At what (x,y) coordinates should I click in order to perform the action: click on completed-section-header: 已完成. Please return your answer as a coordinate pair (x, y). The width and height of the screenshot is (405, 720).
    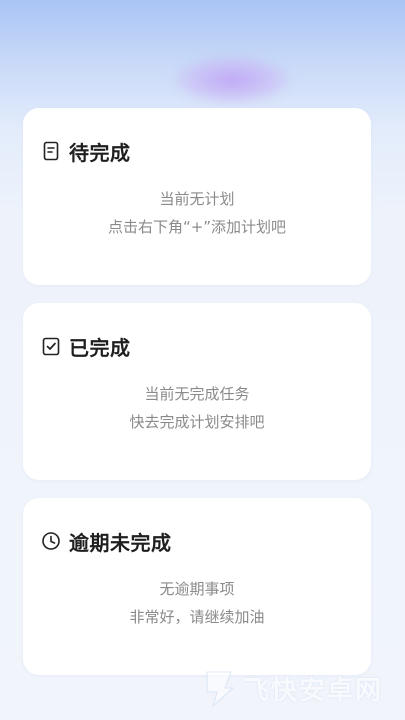
    Looking at the image, I should click on (86, 346).